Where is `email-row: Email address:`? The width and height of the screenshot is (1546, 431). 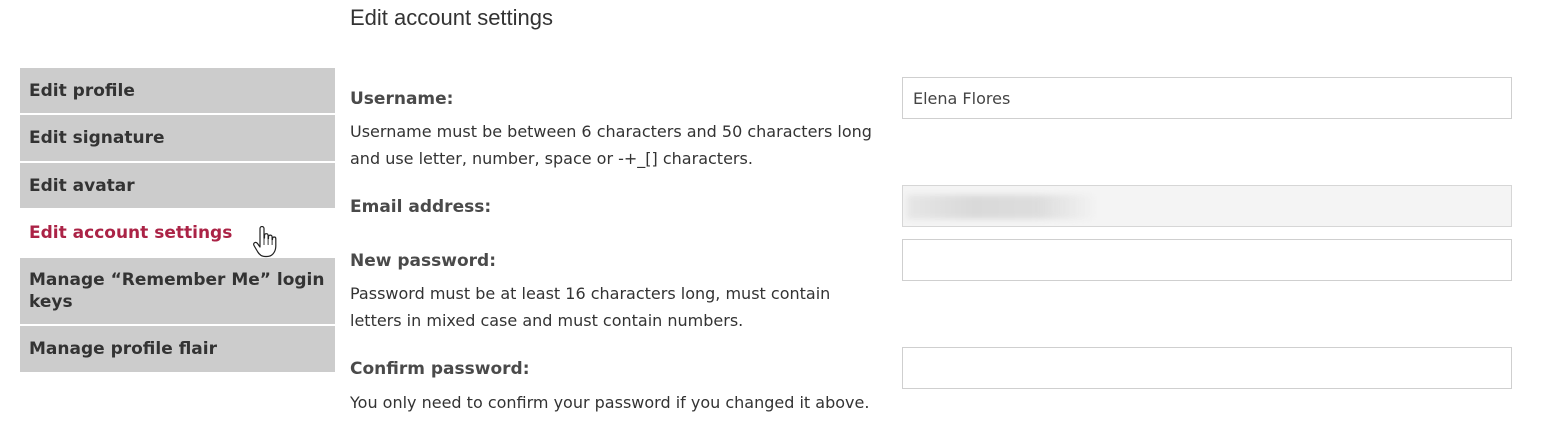 email-row: Email address: is located at coordinates (931, 212).